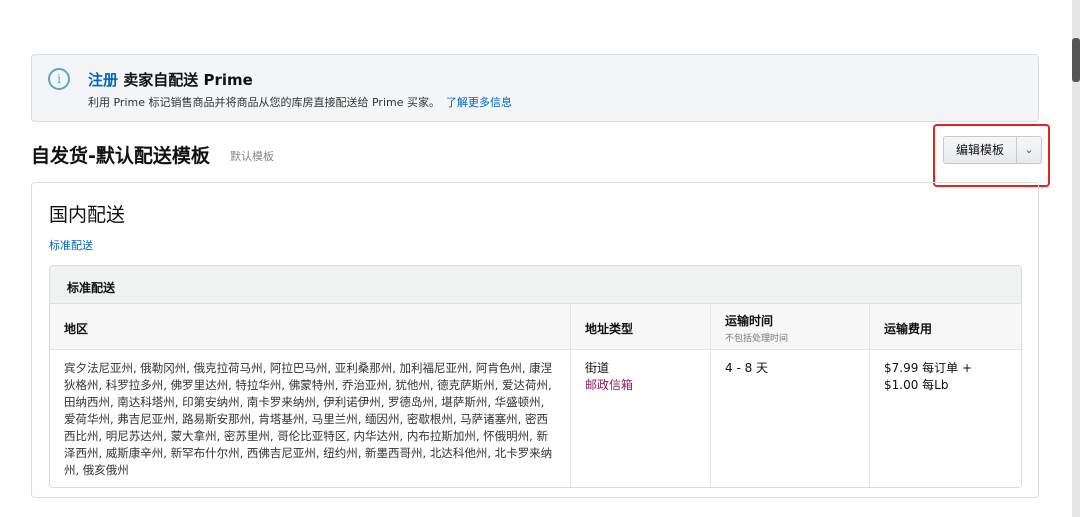 The width and height of the screenshot is (1080, 517). What do you see at coordinates (757, 339) in the screenshot?
I see `transit-note: 不包括处理时间` at bounding box center [757, 339].